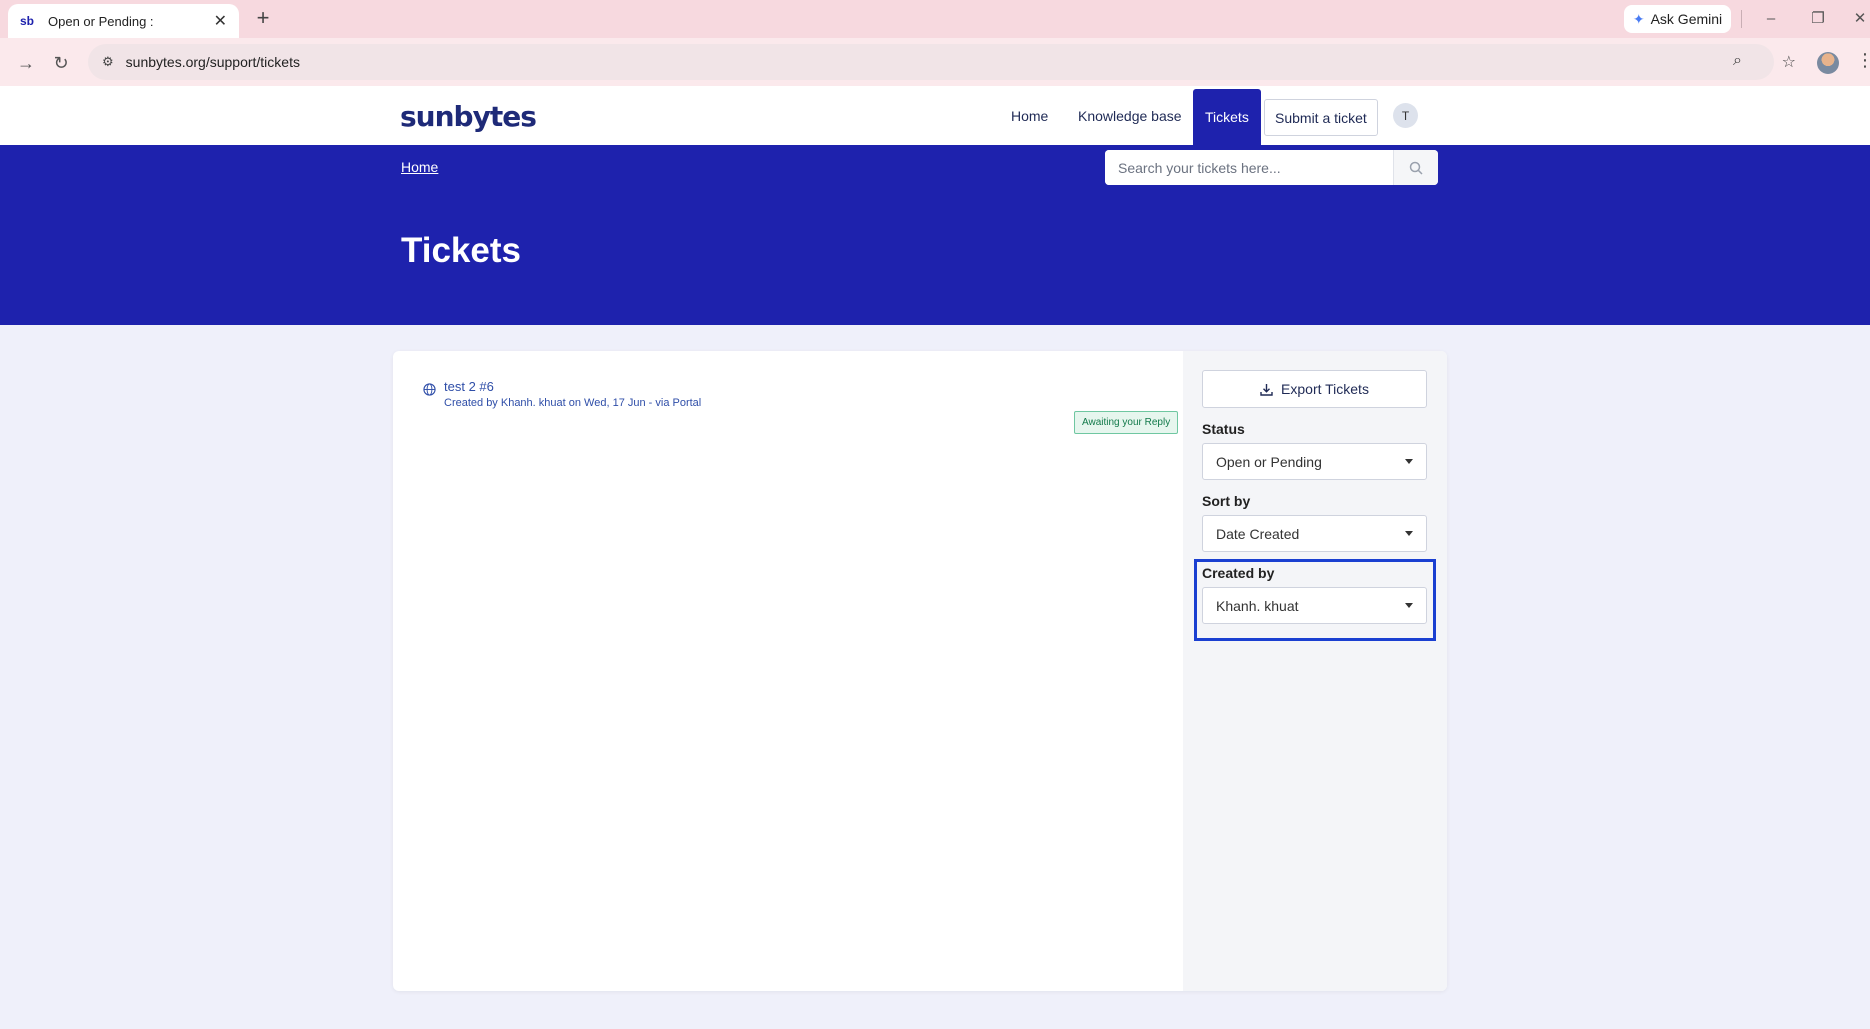 The width and height of the screenshot is (1870, 1029). Describe the element at coordinates (1227, 117) in the screenshot. I see `nav-tickets: Tickets` at that location.